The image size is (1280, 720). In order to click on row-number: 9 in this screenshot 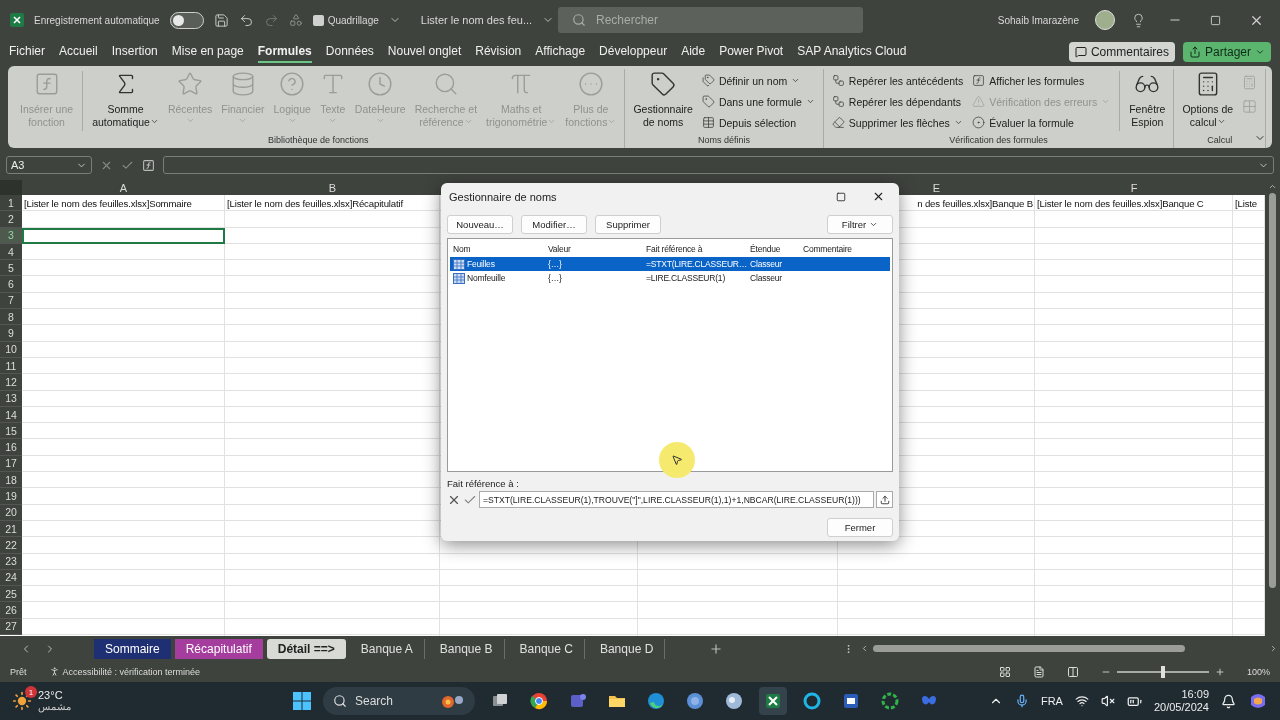, I will do `click(11, 333)`.